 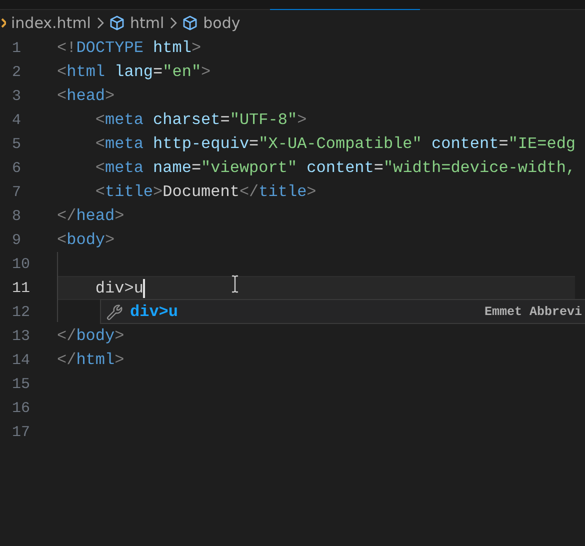 I want to click on line-number: 10, so click(x=21, y=264).